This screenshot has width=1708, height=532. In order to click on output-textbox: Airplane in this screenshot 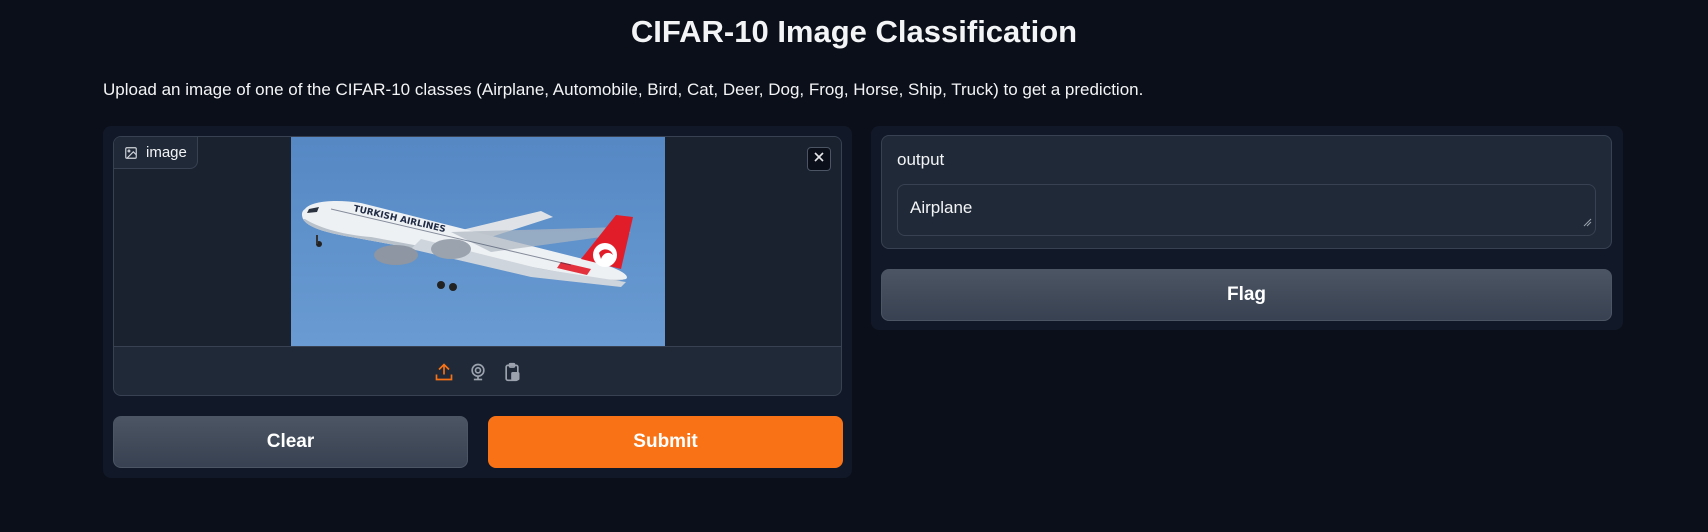, I will do `click(1246, 210)`.